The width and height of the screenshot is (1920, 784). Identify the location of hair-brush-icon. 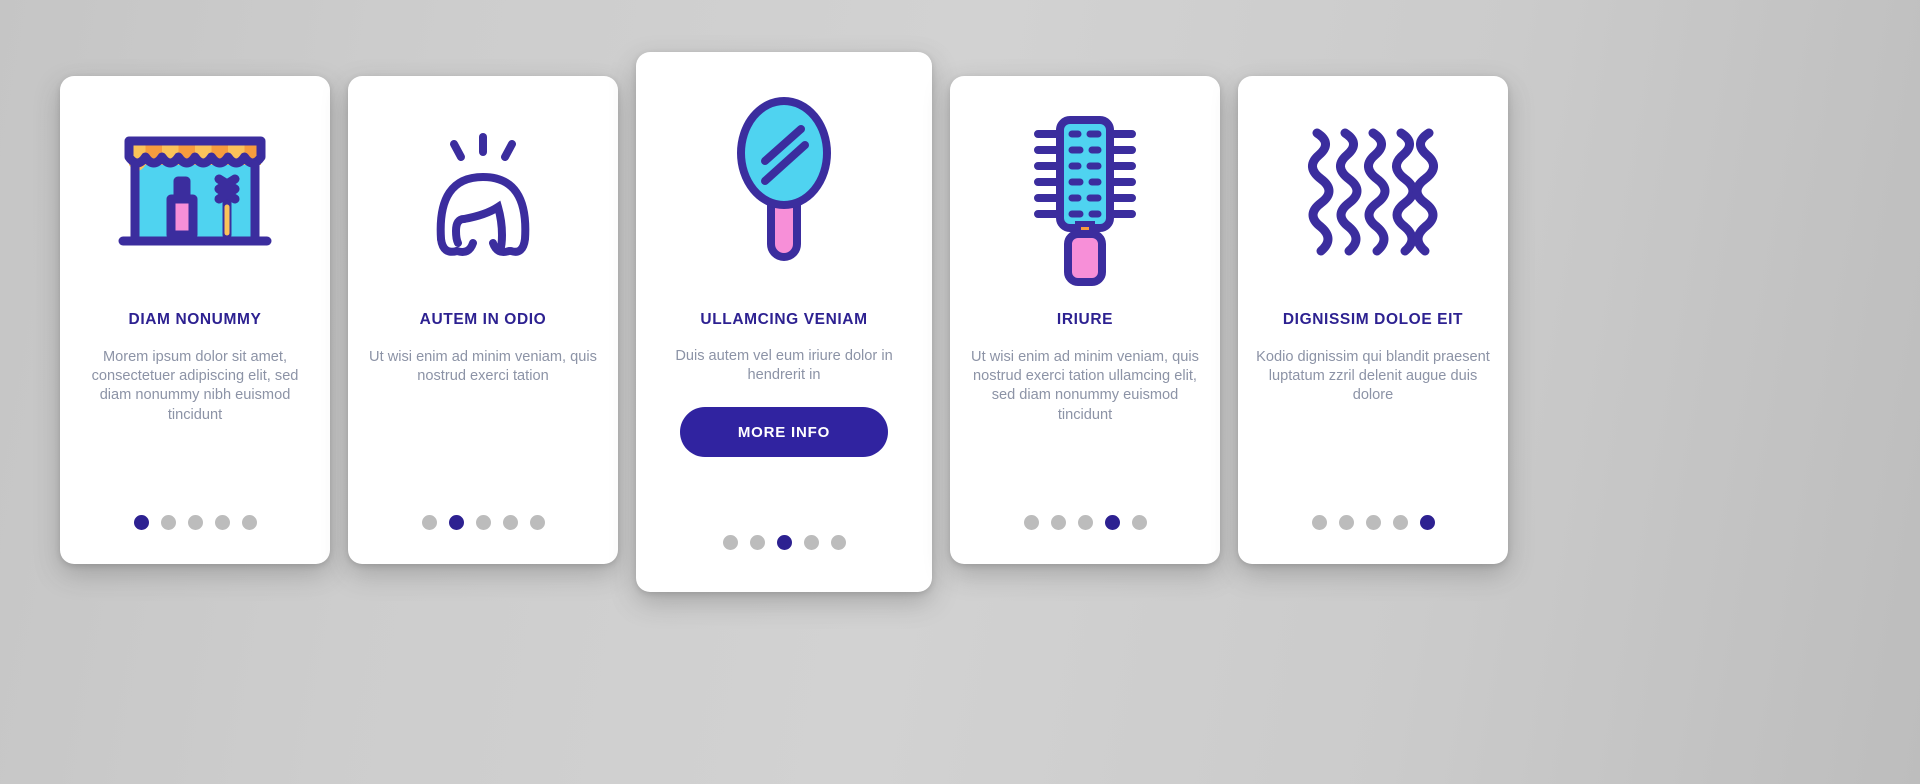
(1085, 194).